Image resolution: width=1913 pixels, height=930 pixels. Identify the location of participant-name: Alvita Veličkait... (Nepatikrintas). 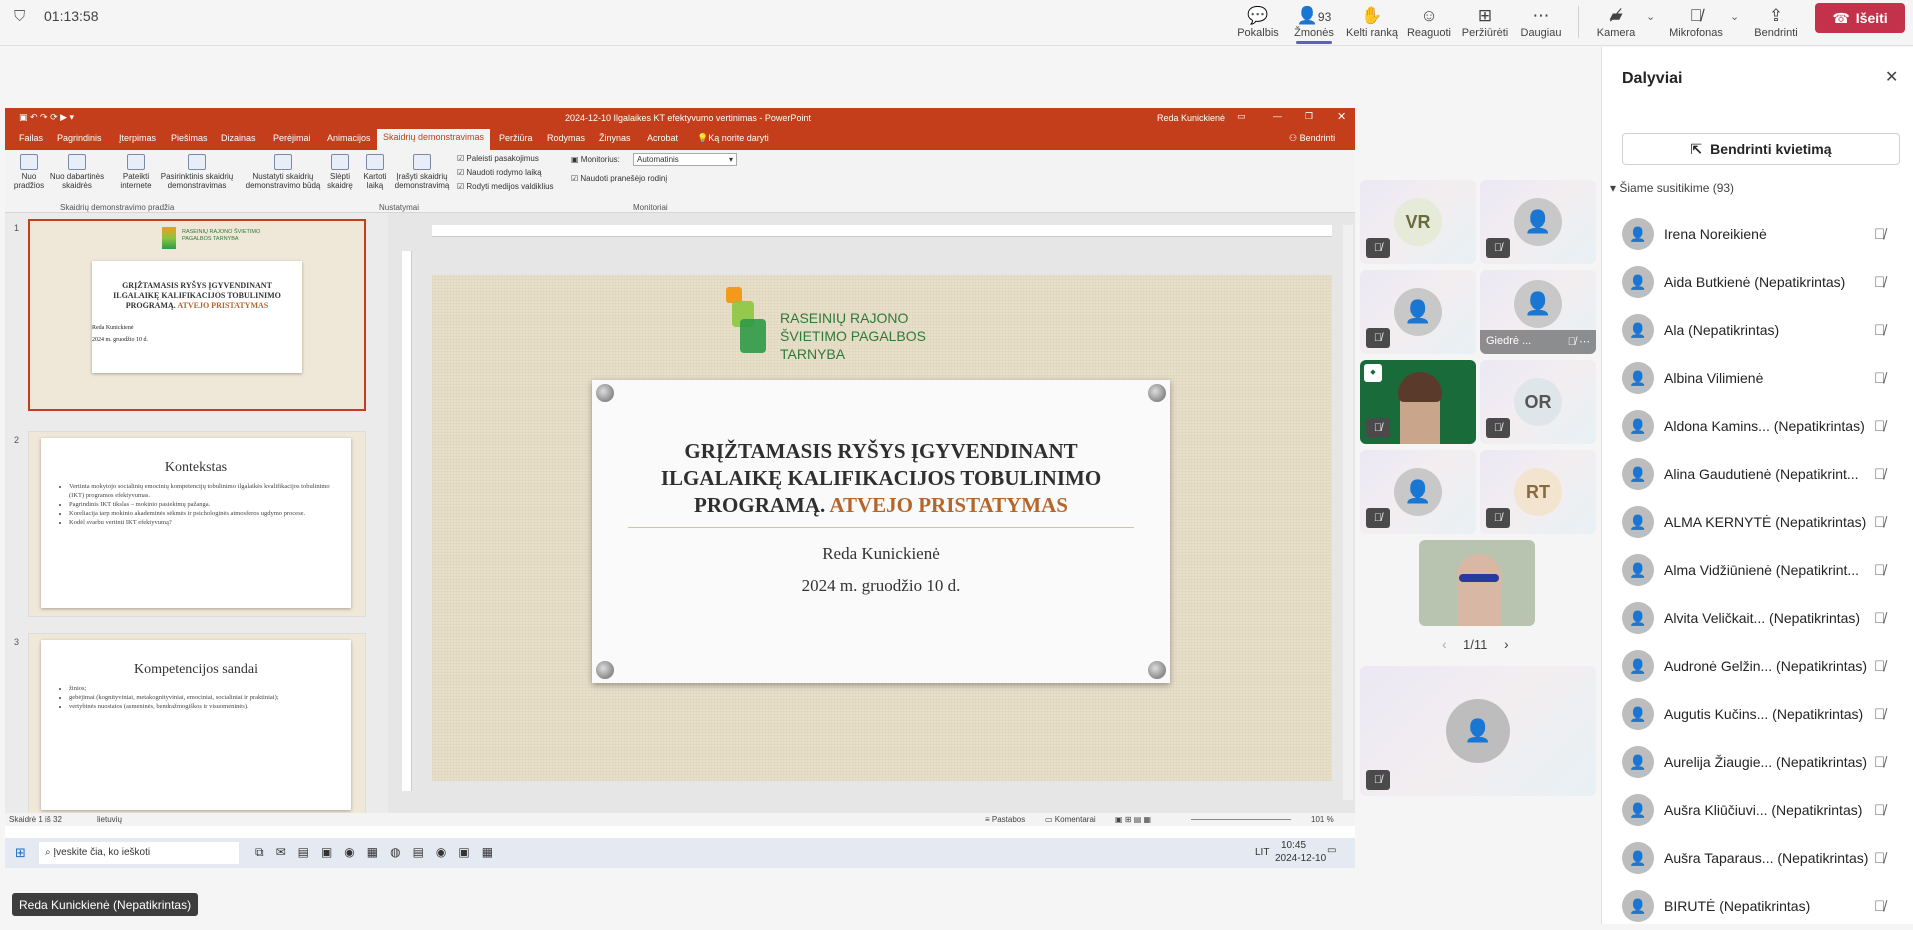
(1762, 618).